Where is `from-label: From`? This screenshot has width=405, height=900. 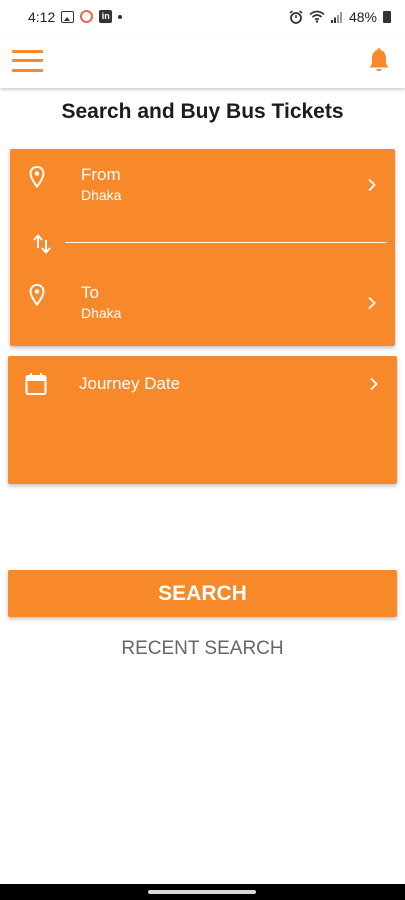 from-label: From is located at coordinates (101, 174).